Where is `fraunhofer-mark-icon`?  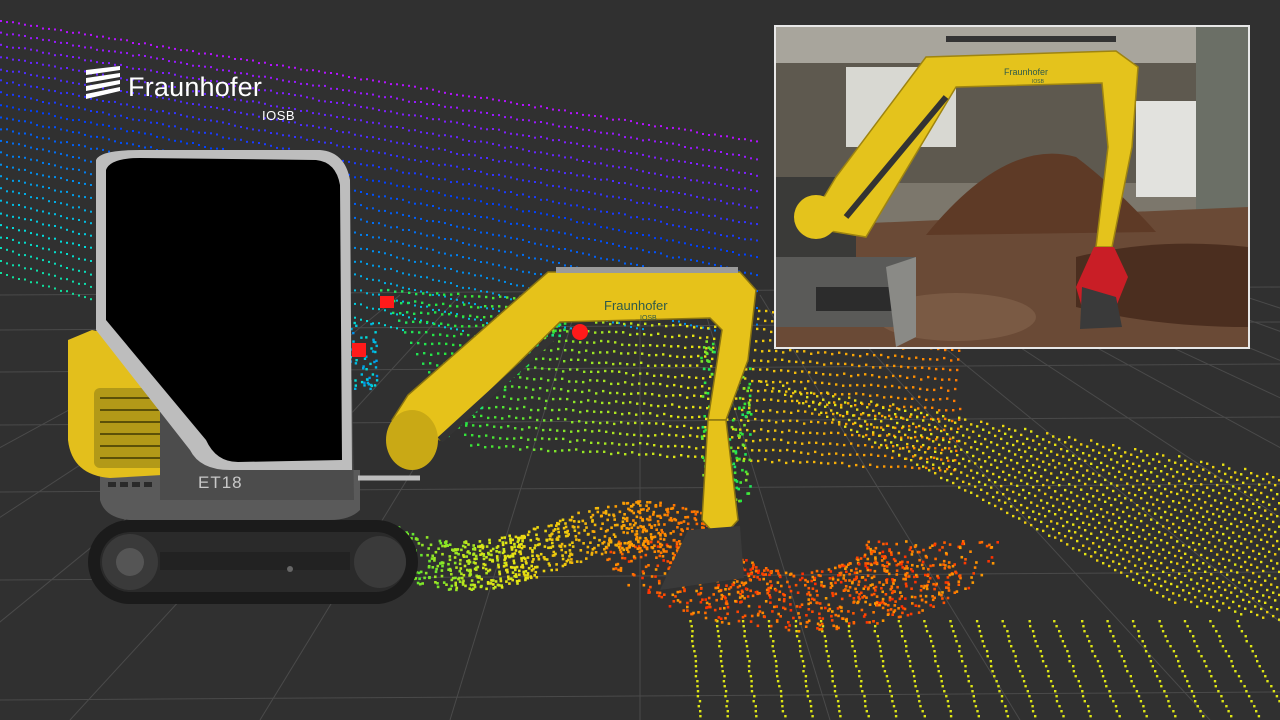
fraunhofer-mark-icon is located at coordinates (103, 82).